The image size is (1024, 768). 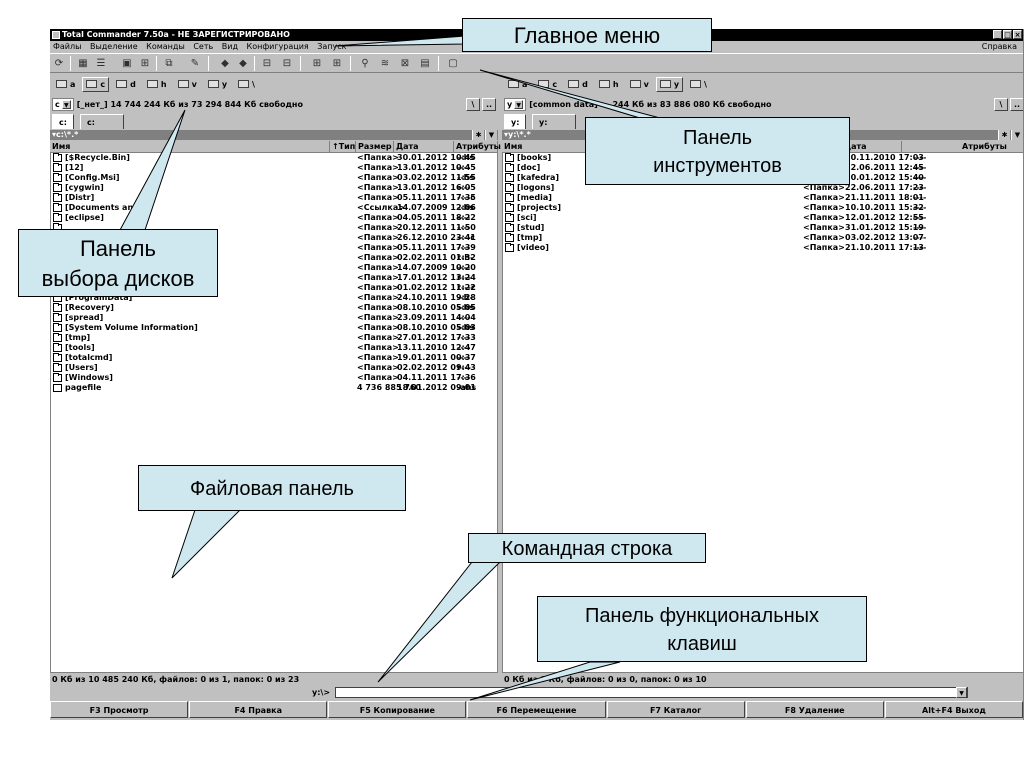 What do you see at coordinates (717, 151) in the screenshot?
I see `callout-toolbar: Панель инструментов` at bounding box center [717, 151].